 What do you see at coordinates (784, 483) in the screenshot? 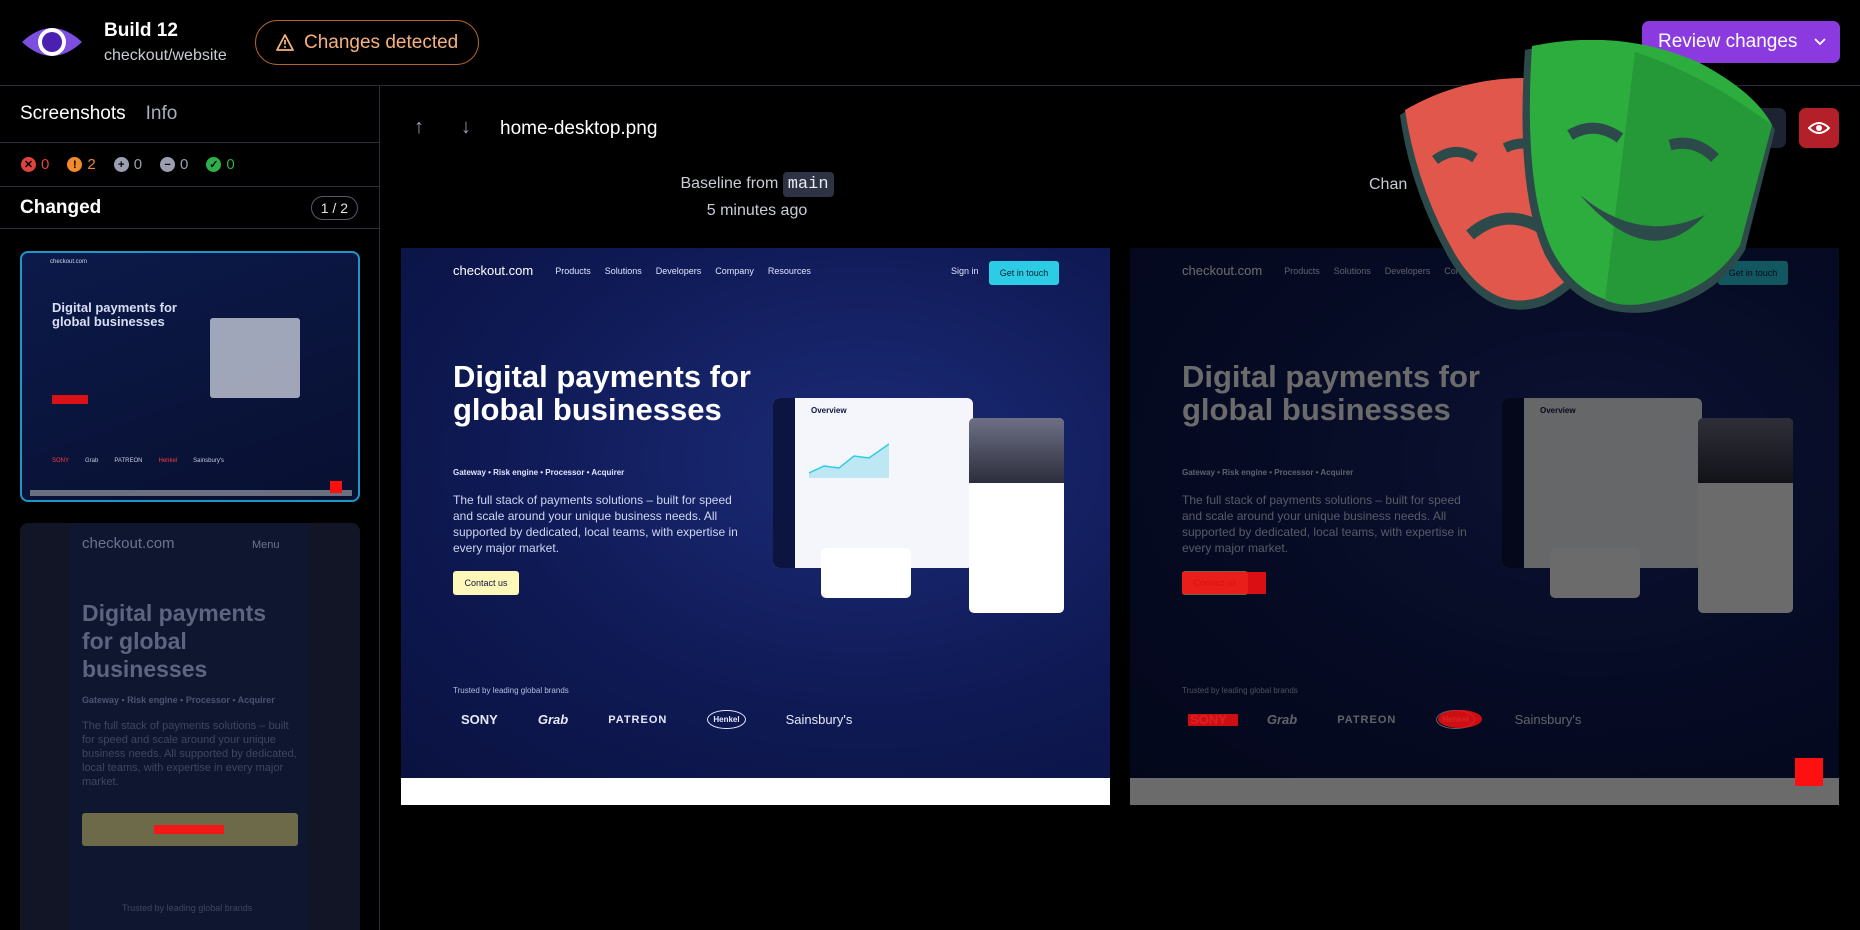
I see `site-dashboard-sidebar` at bounding box center [784, 483].